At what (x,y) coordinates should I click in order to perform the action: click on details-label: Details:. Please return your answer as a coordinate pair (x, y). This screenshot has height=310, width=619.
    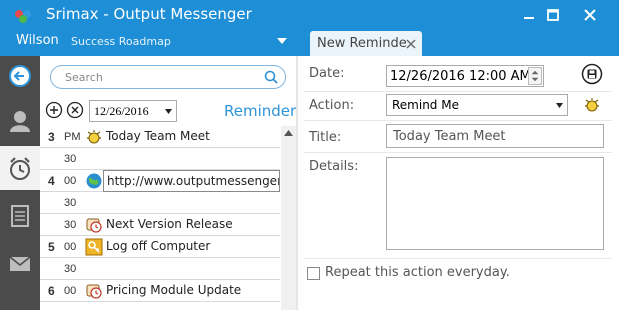
    Looking at the image, I should click on (334, 166).